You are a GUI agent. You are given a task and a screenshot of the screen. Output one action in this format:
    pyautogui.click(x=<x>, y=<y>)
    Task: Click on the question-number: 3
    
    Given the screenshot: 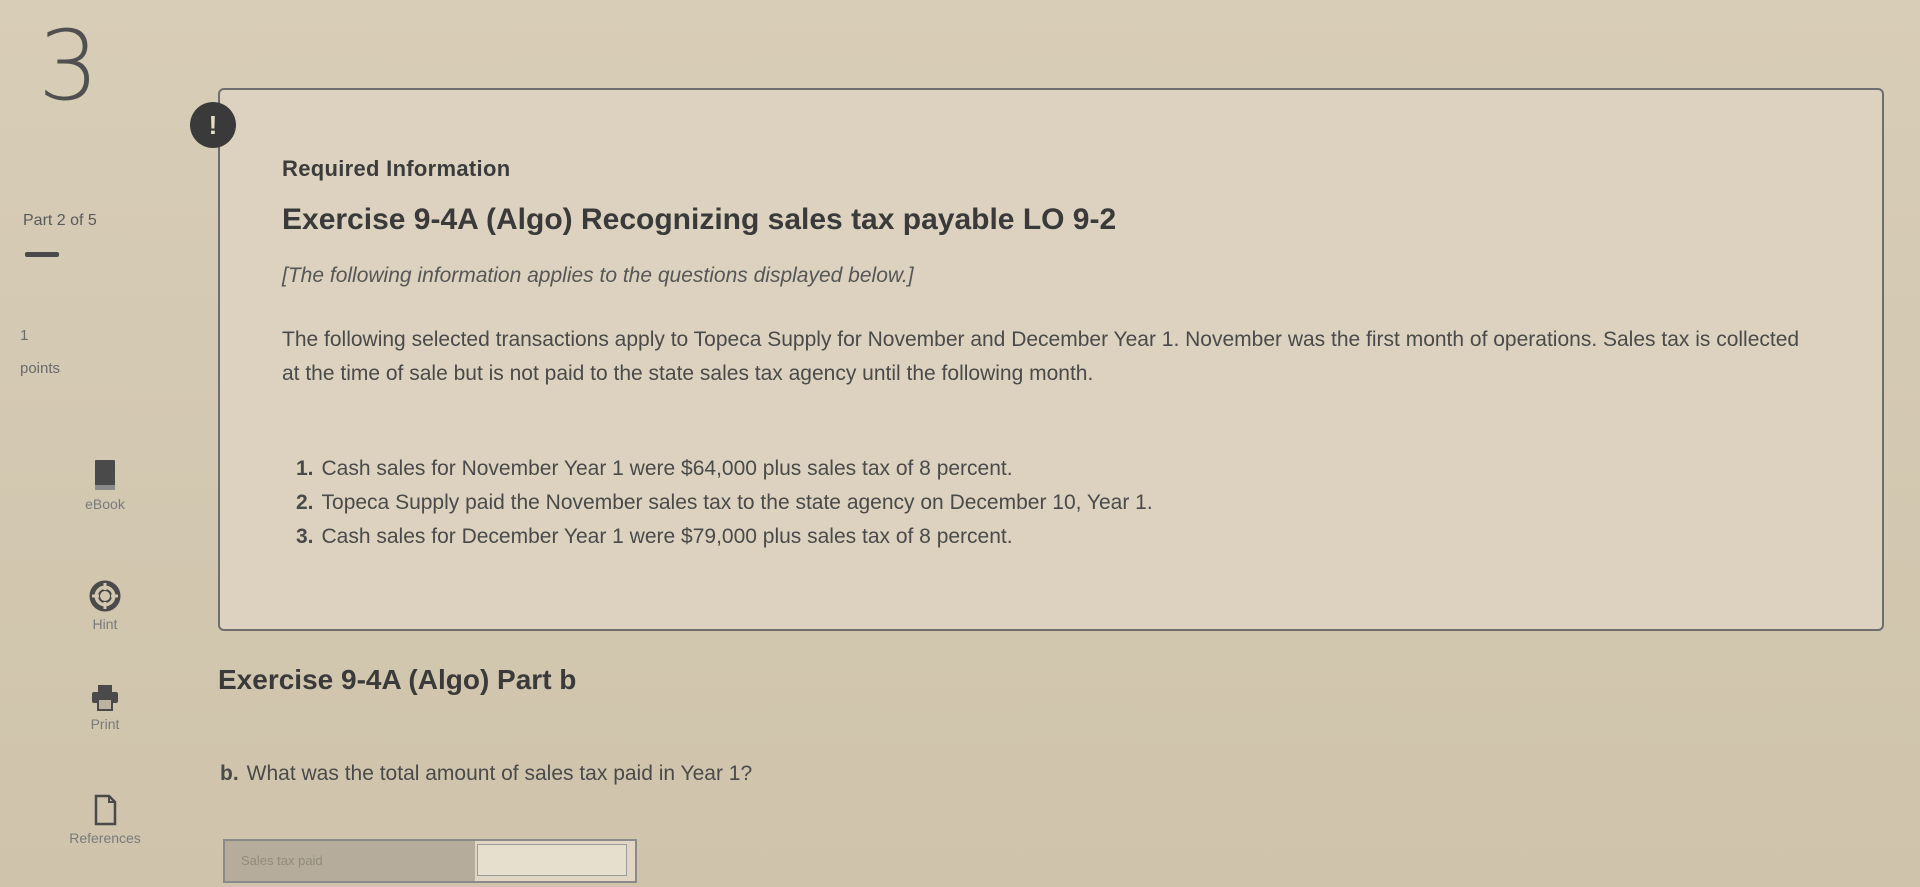 What is the action you would take?
    pyautogui.click(x=69, y=66)
    